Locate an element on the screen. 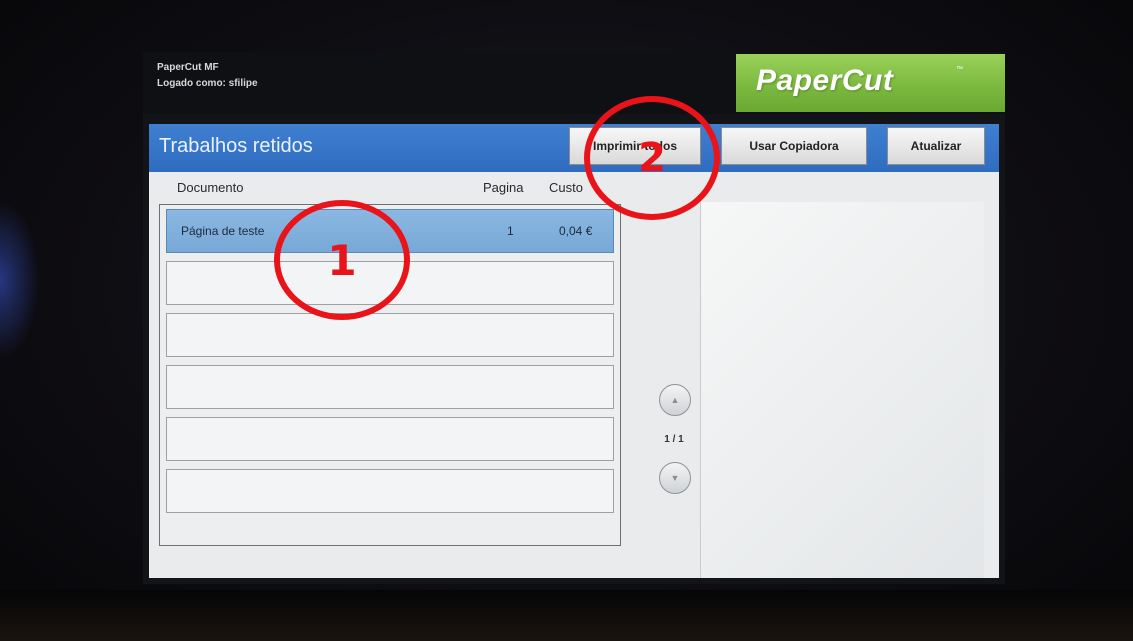  preview-area is located at coordinates (842, 390).